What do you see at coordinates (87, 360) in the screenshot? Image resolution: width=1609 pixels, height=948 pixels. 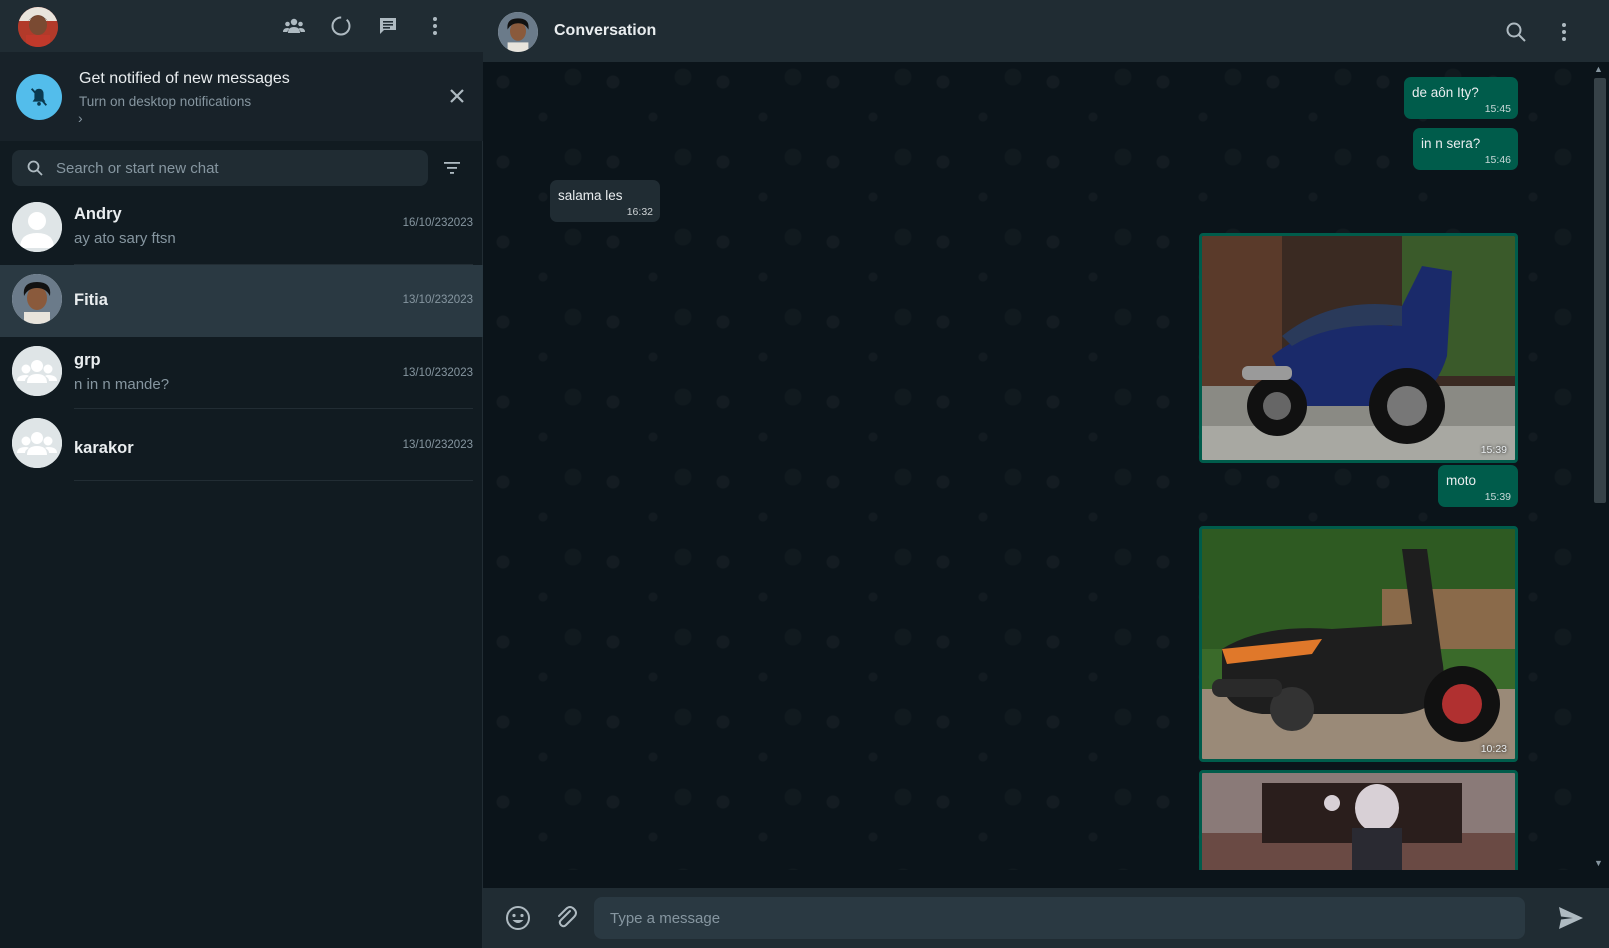 I see `chat-name: grp` at bounding box center [87, 360].